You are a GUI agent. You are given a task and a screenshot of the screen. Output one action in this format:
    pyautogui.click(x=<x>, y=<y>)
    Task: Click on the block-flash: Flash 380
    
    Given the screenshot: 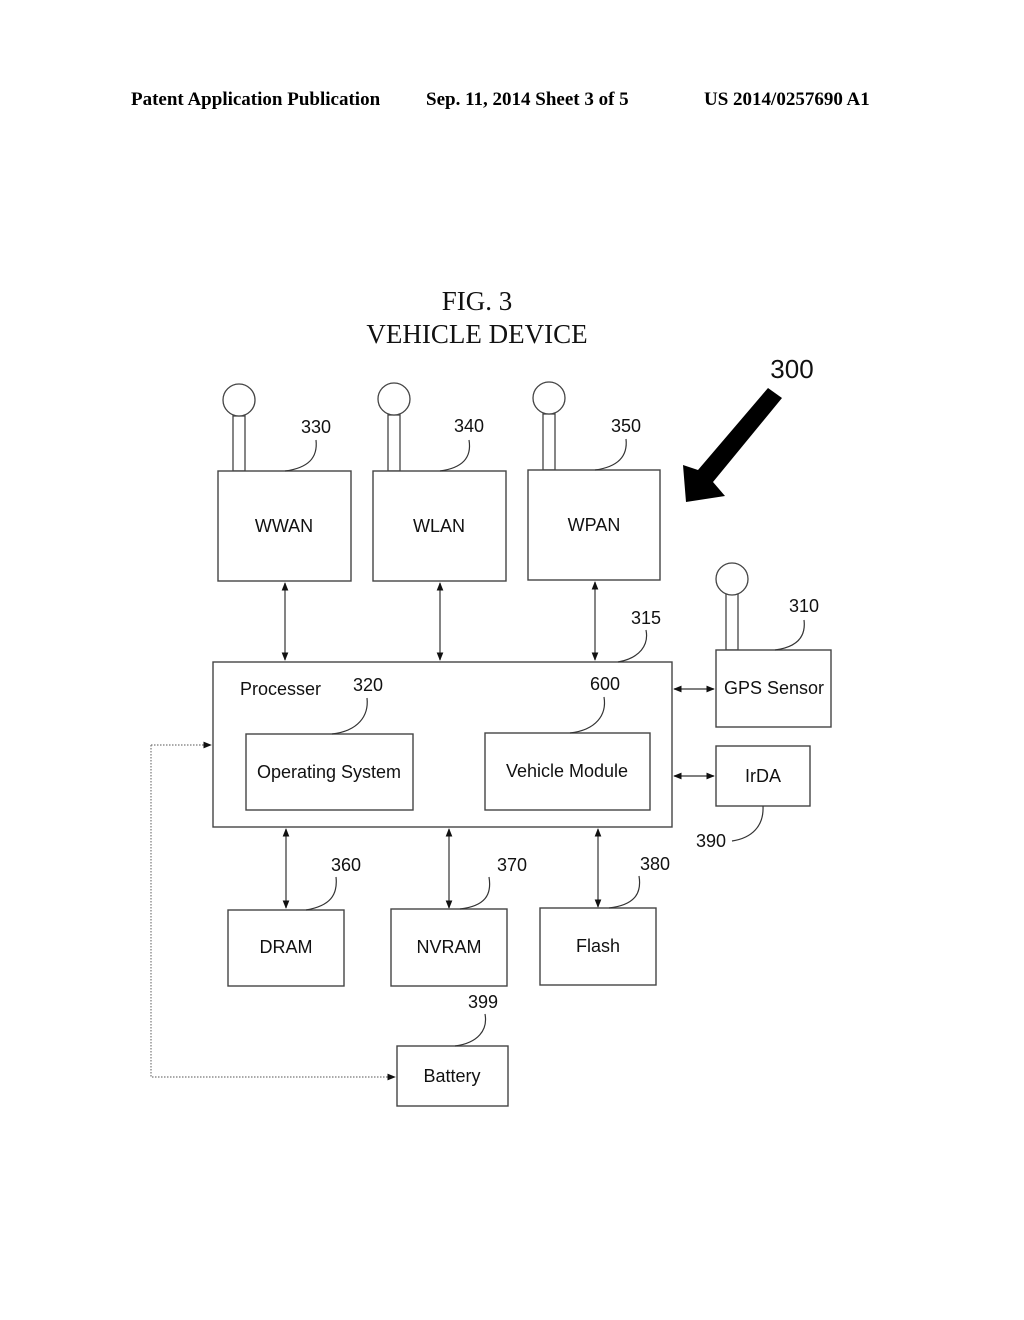 What is the action you would take?
    pyautogui.click(x=604, y=920)
    